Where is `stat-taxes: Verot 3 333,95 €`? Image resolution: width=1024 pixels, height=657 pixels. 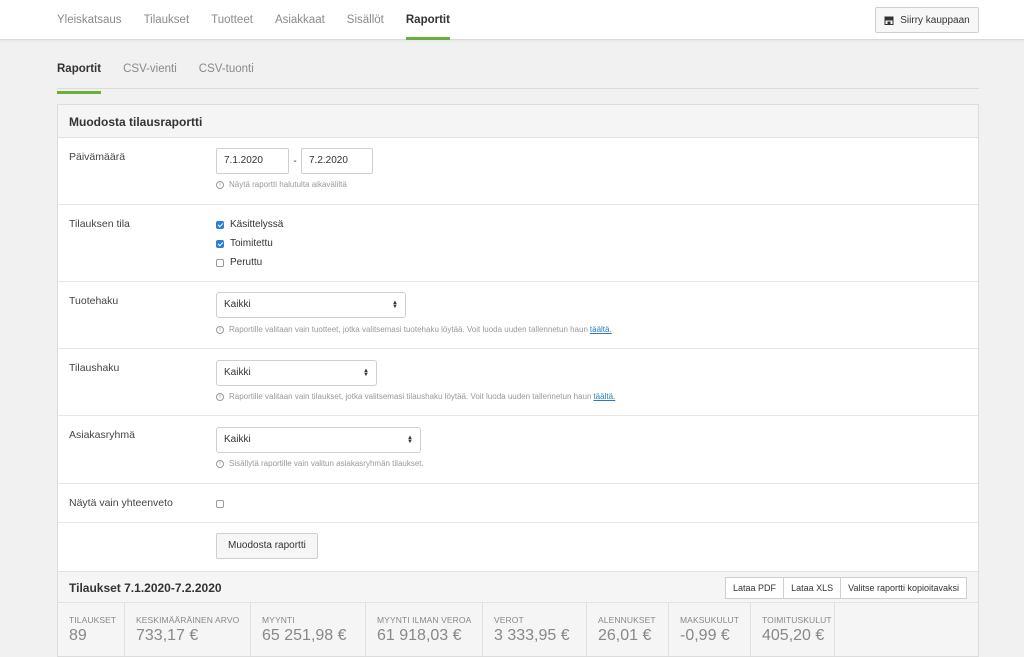
stat-taxes: Verot 3 333,95 € is located at coordinates (535, 629).